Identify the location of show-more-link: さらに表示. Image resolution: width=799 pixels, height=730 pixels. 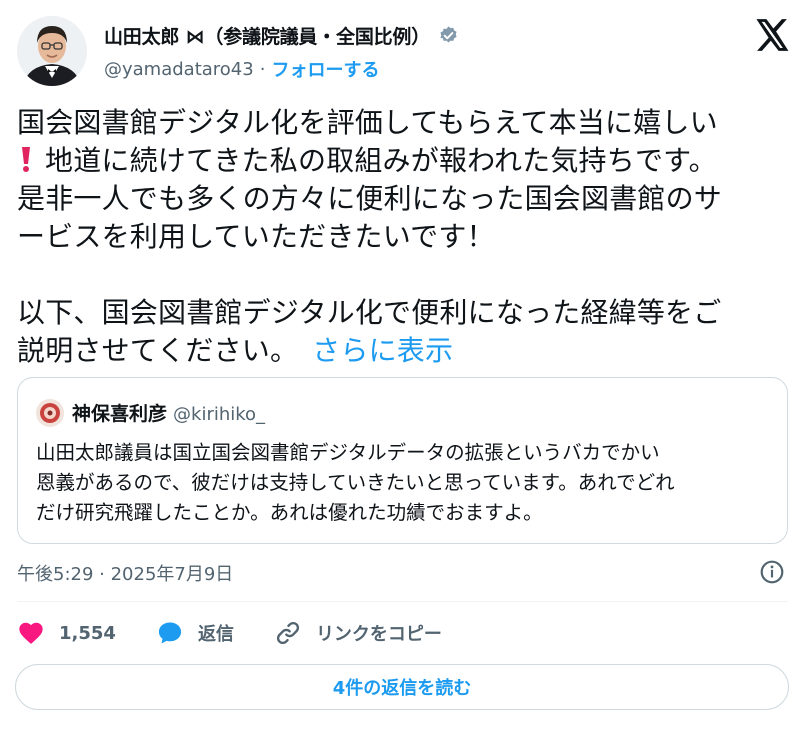
(382, 350).